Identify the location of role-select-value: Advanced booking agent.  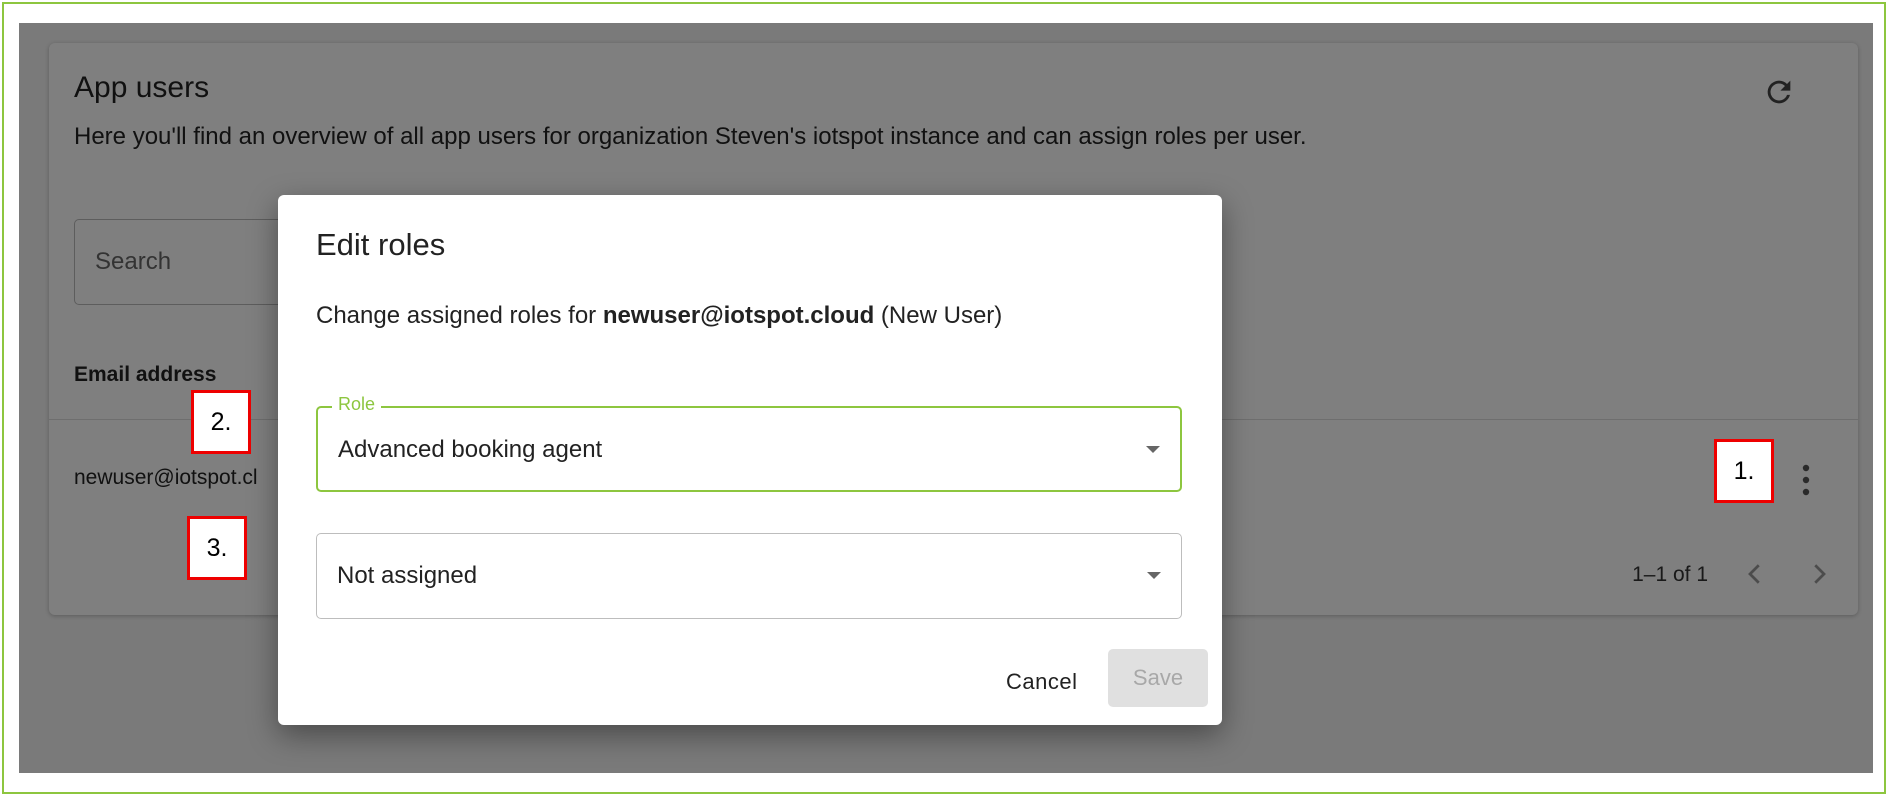
(470, 449).